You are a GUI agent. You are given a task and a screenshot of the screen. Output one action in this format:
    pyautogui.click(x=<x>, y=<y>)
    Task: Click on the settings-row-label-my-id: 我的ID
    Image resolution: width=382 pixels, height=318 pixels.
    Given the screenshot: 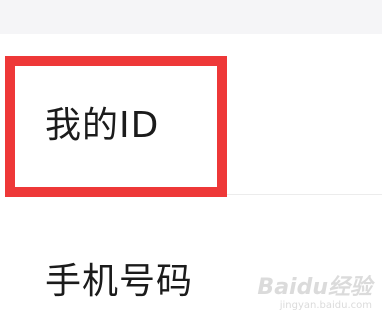 What is the action you would take?
    pyautogui.click(x=102, y=125)
    